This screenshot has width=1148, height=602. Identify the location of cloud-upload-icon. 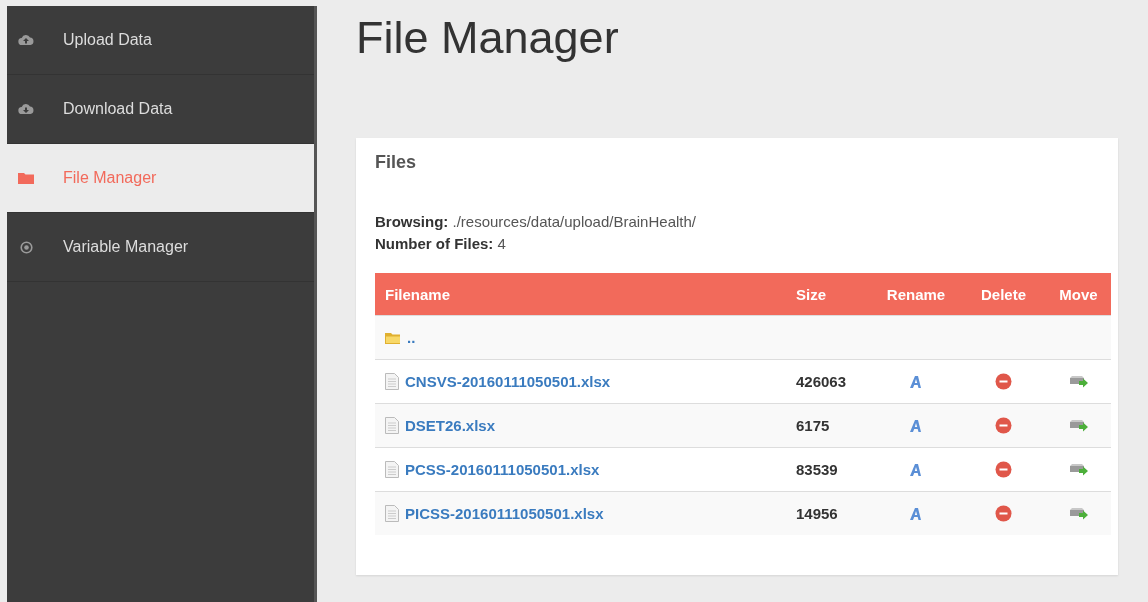
(26, 40).